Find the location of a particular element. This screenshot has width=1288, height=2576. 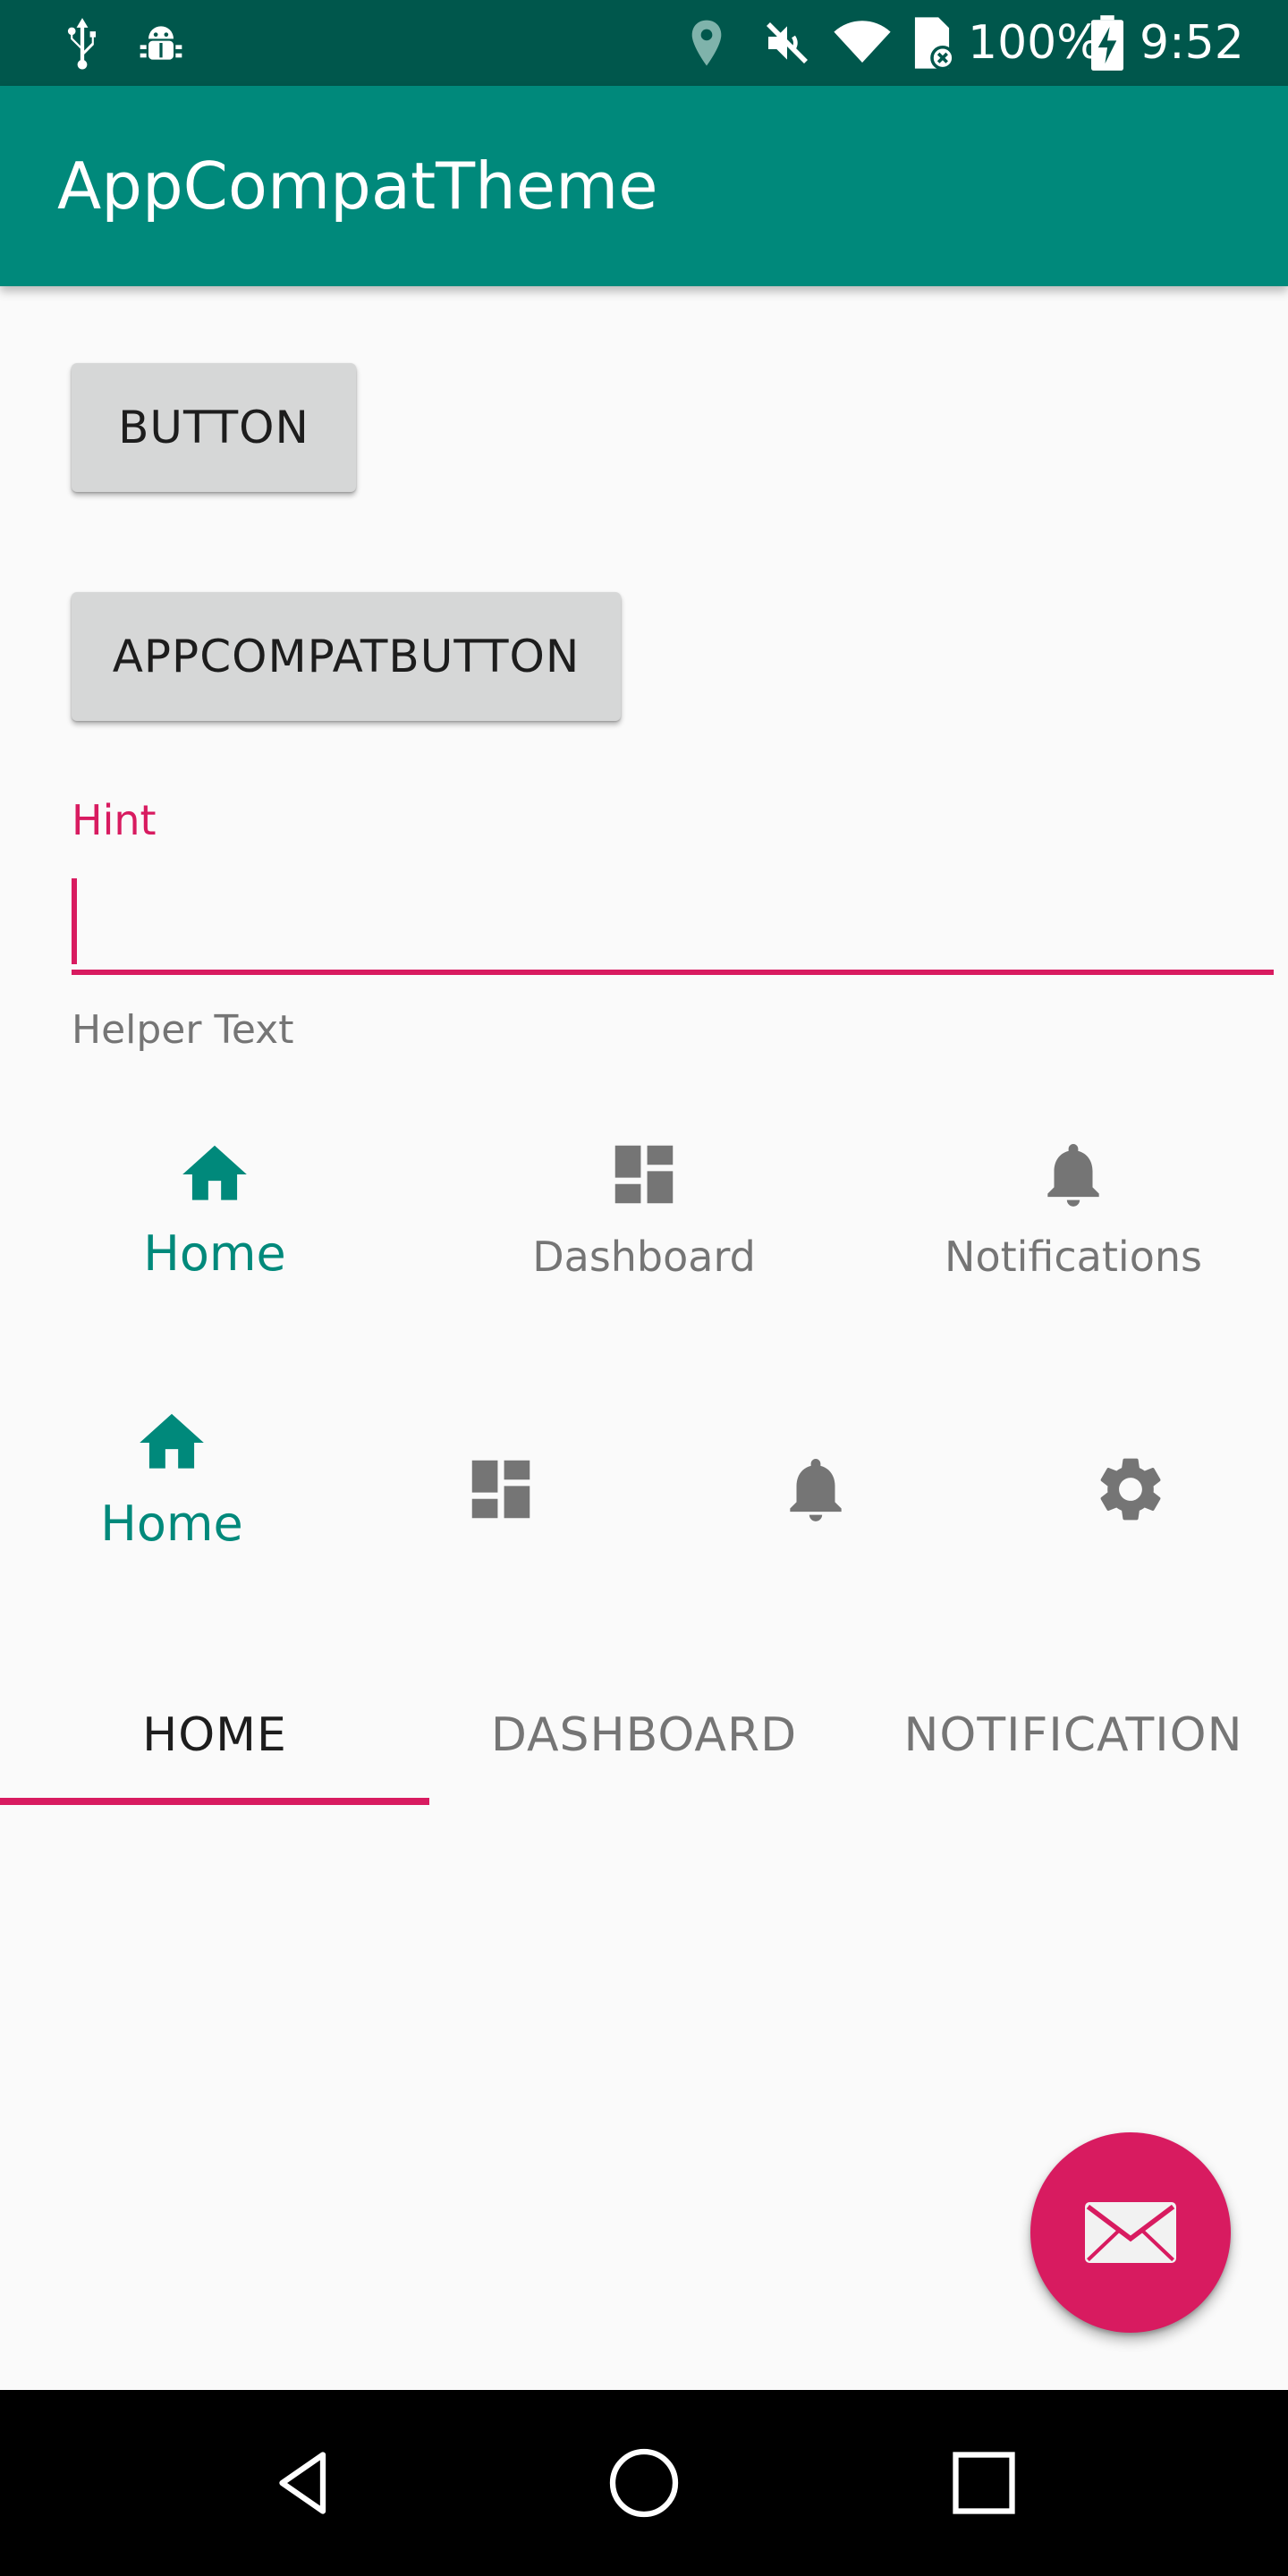

email-icon is located at coordinates (1130, 2232).